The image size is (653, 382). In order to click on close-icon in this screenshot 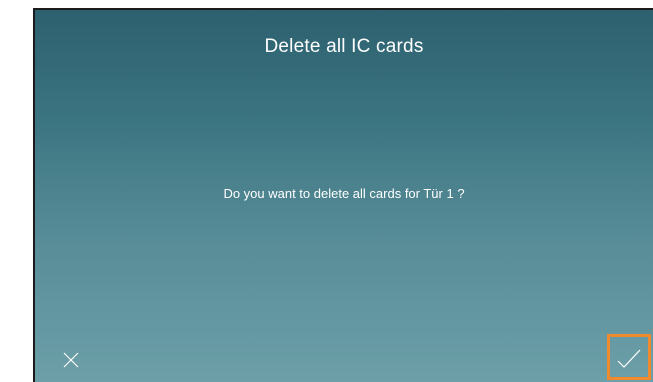, I will do `click(71, 360)`.